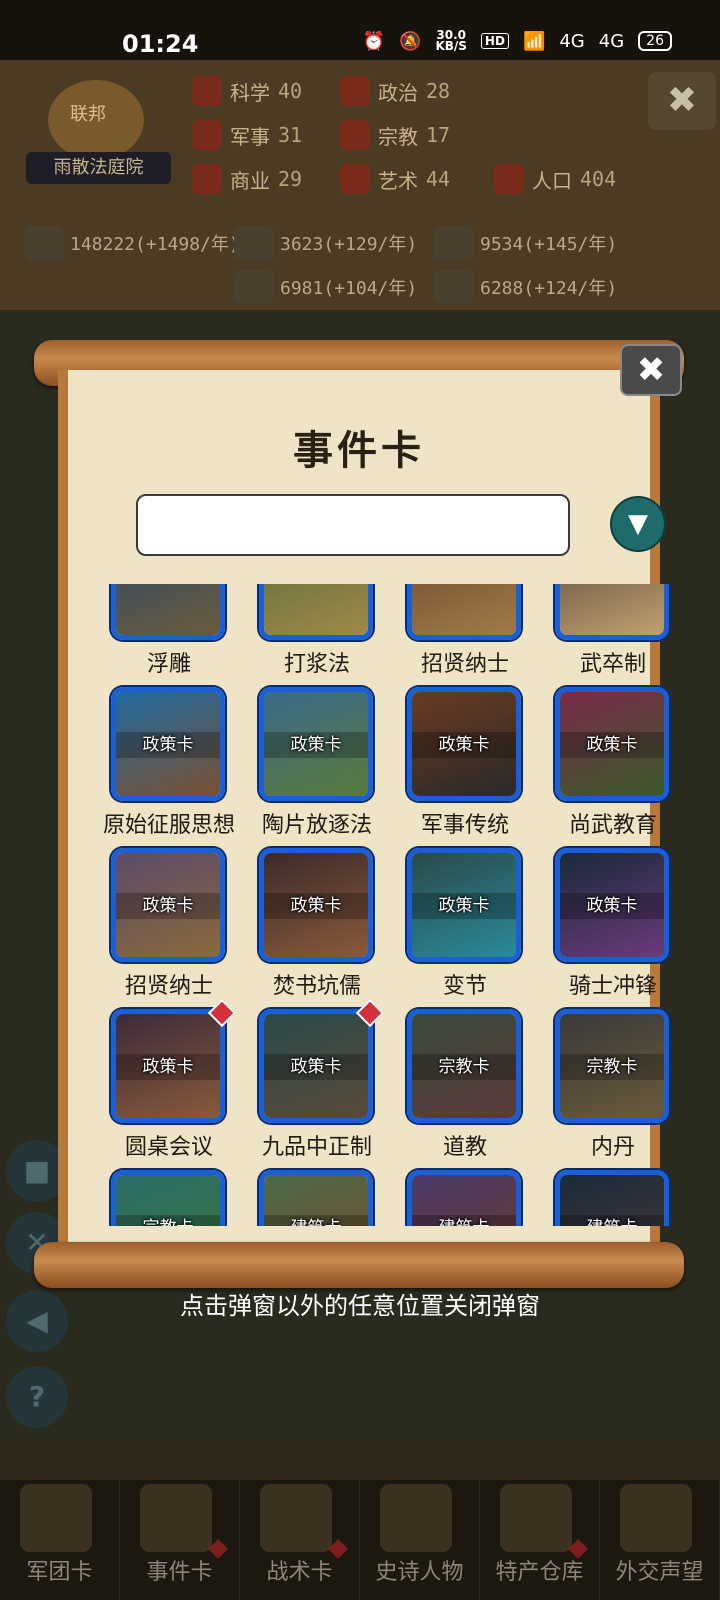 The image size is (720, 1600). What do you see at coordinates (316, 1220) in the screenshot?
I see `card-type-tag: 建筑卡` at bounding box center [316, 1220].